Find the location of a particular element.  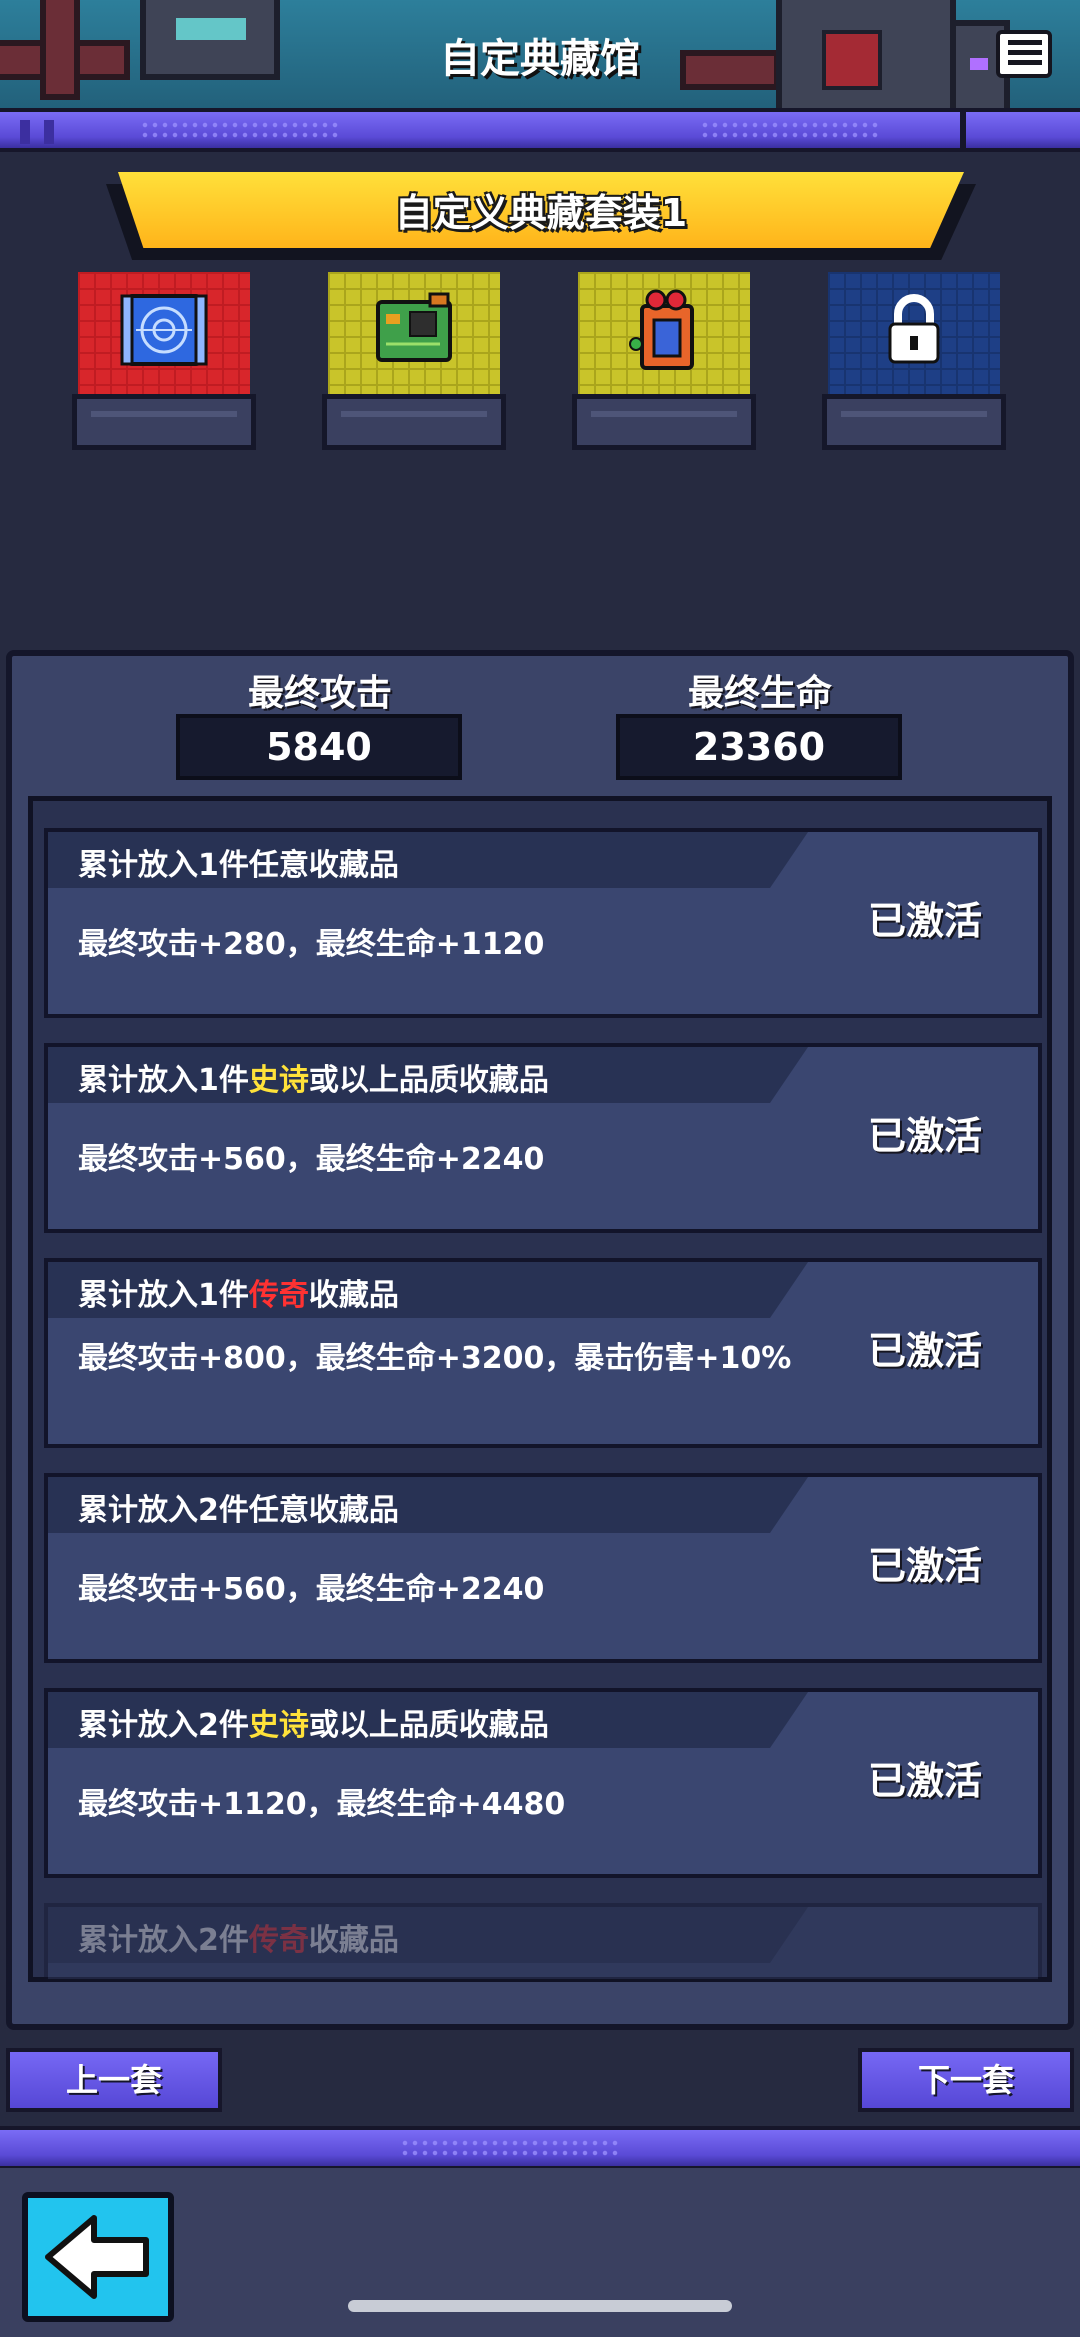

blueprint-item-icon is located at coordinates (164, 330).